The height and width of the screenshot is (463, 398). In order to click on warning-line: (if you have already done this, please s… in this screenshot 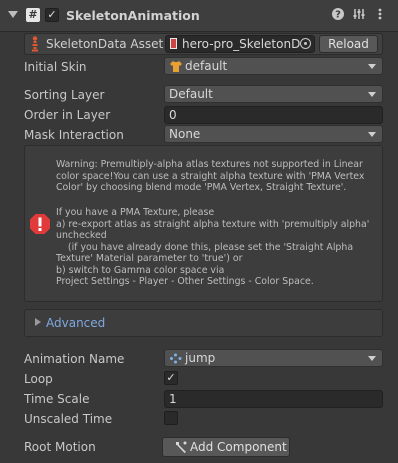, I will do `click(205, 247)`.